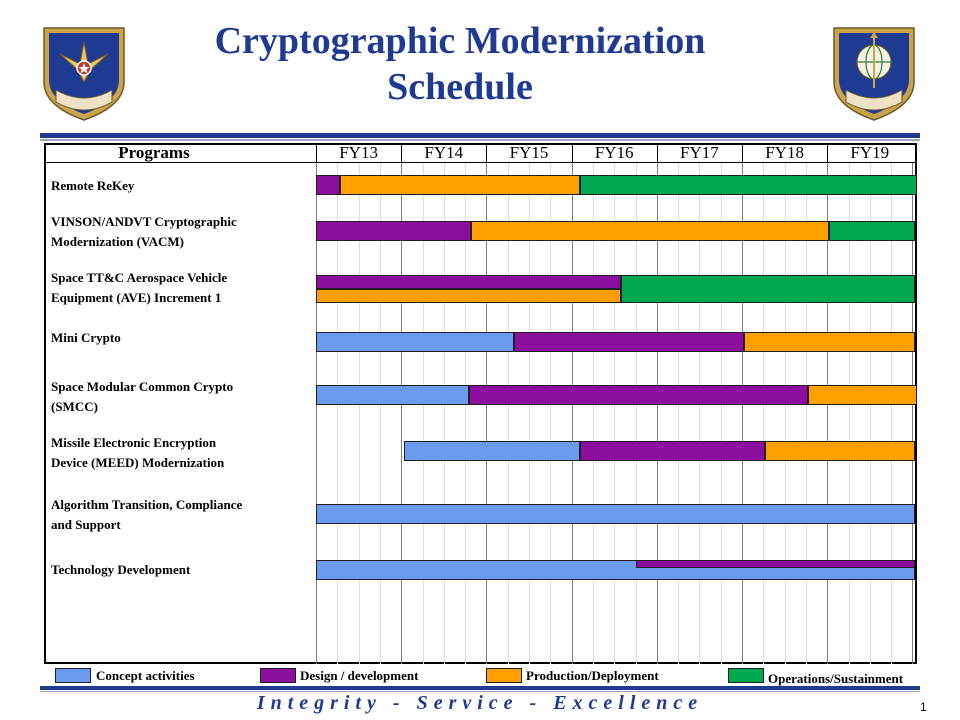 This screenshot has height=720, width=960. What do you see at coordinates (139, 277) in the screenshot?
I see `program-label-line: Space TT&C Aerospace Vehicle` at bounding box center [139, 277].